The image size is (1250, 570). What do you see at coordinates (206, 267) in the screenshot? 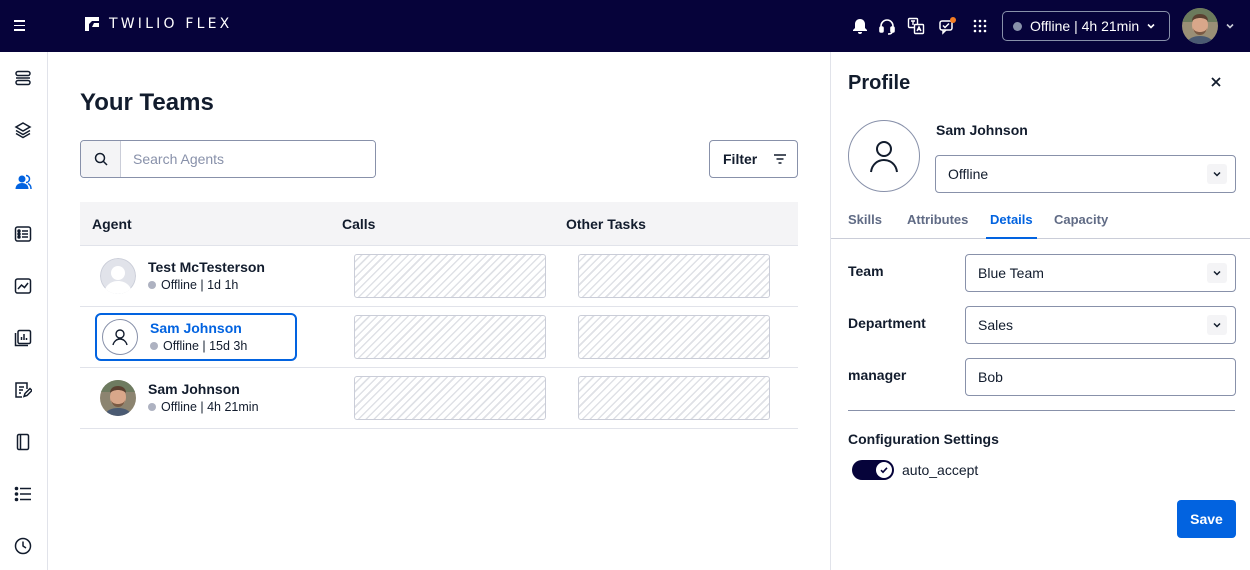
I see `agent-name: Test McTesterson` at bounding box center [206, 267].